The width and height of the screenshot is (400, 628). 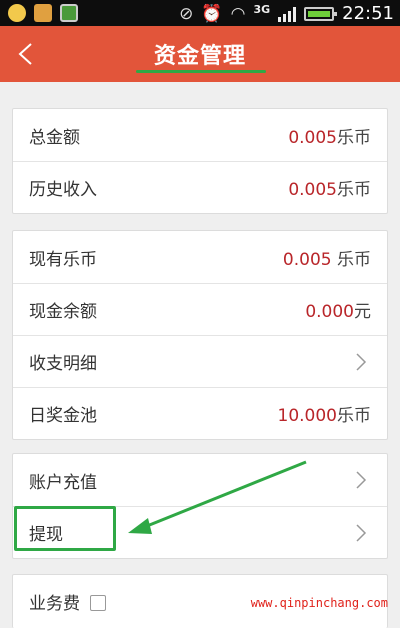 What do you see at coordinates (200, 361) in the screenshot?
I see `row-transaction-details: 收支明细` at bounding box center [200, 361].